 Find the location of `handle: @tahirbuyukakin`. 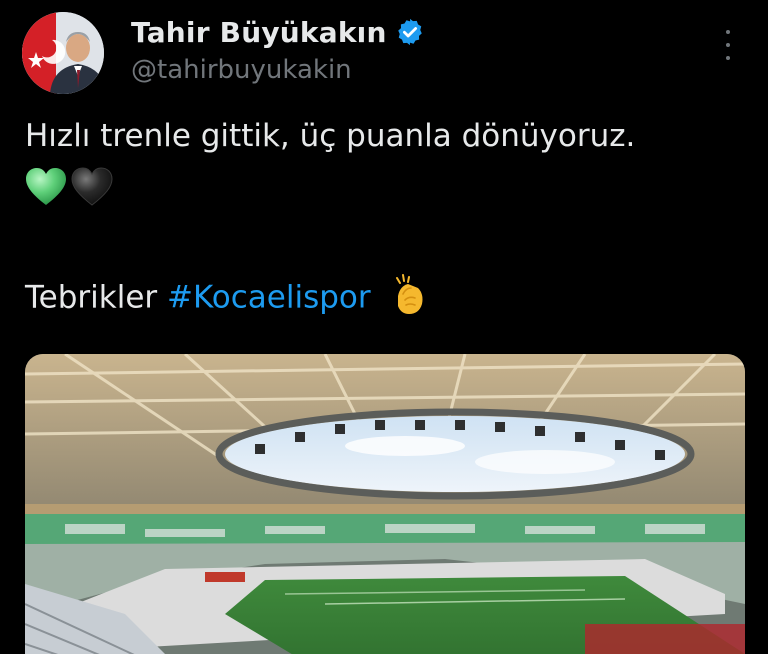

handle: @tahirbuyukakin is located at coordinates (241, 70).